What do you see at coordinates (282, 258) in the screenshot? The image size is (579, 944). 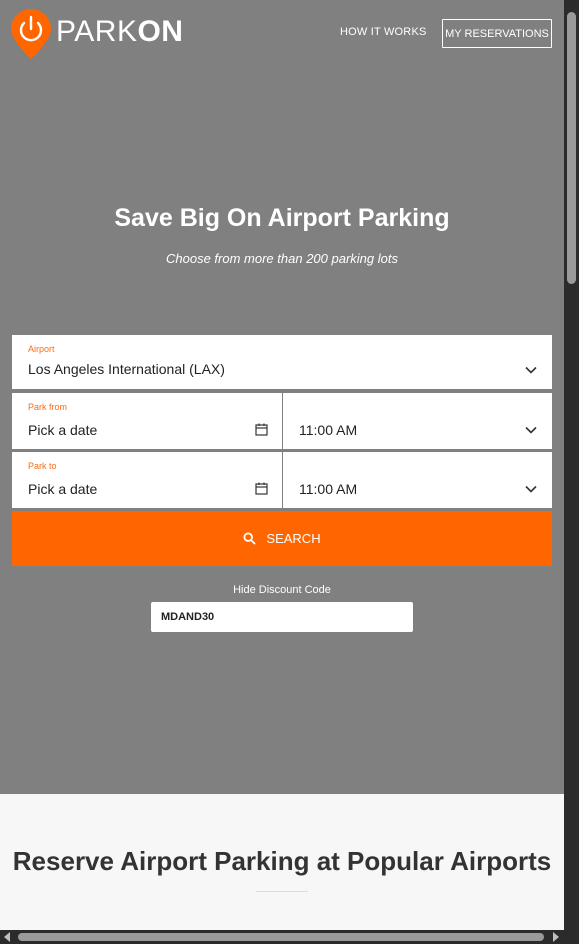 I see `page-subtitle: Choose from more than 200 parking lots` at bounding box center [282, 258].